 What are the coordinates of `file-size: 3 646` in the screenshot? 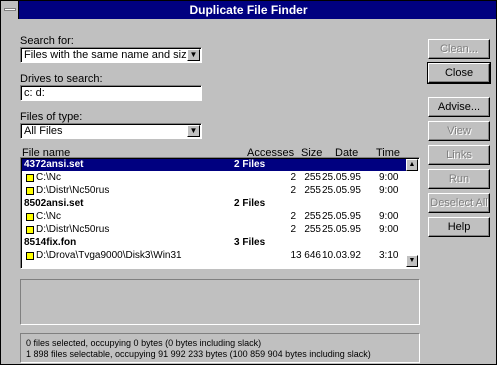 It's located at (308, 255).